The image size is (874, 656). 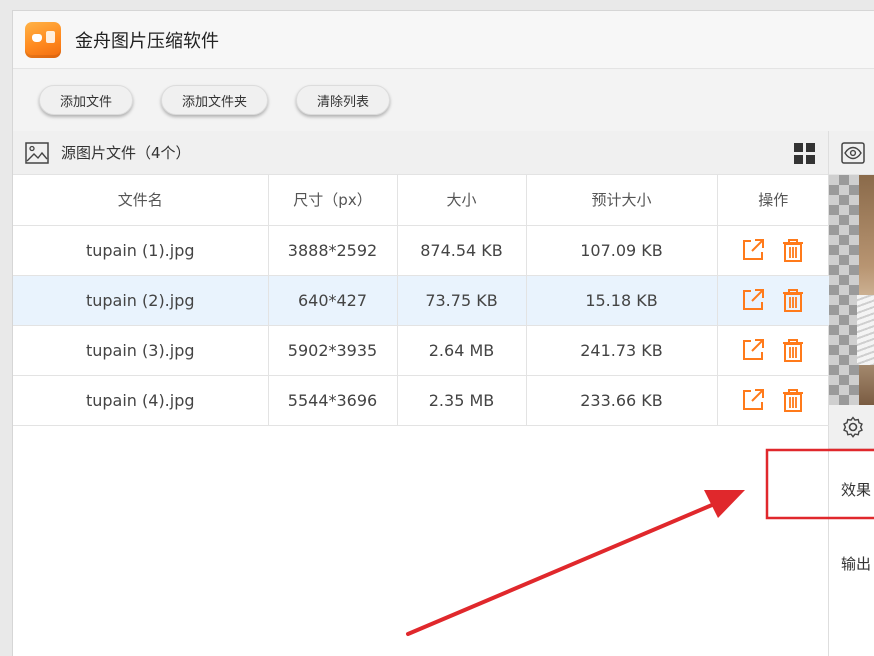 I want to click on source-panel-header: 源图片文件（4个）, so click(x=420, y=153).